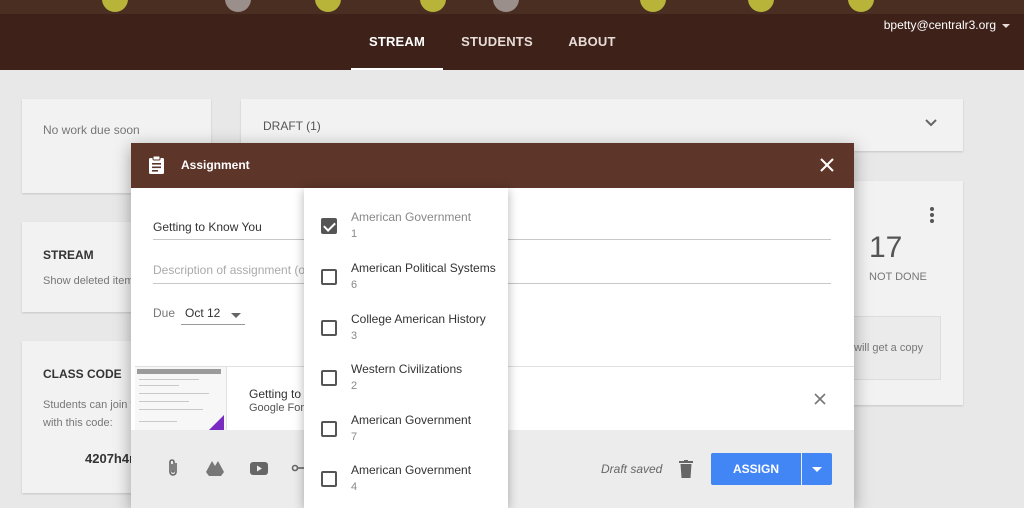 The height and width of the screenshot is (508, 1024). Describe the element at coordinates (827, 165) in the screenshot. I see `close-icon` at that location.